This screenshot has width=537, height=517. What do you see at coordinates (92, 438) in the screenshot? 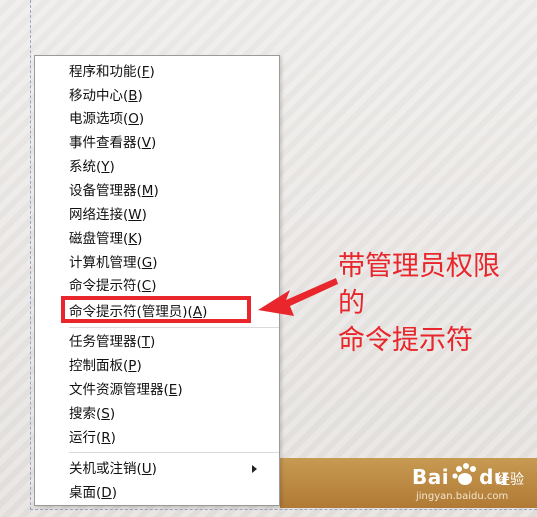
I see `menu-item-run: 运行(R)` at bounding box center [92, 438].